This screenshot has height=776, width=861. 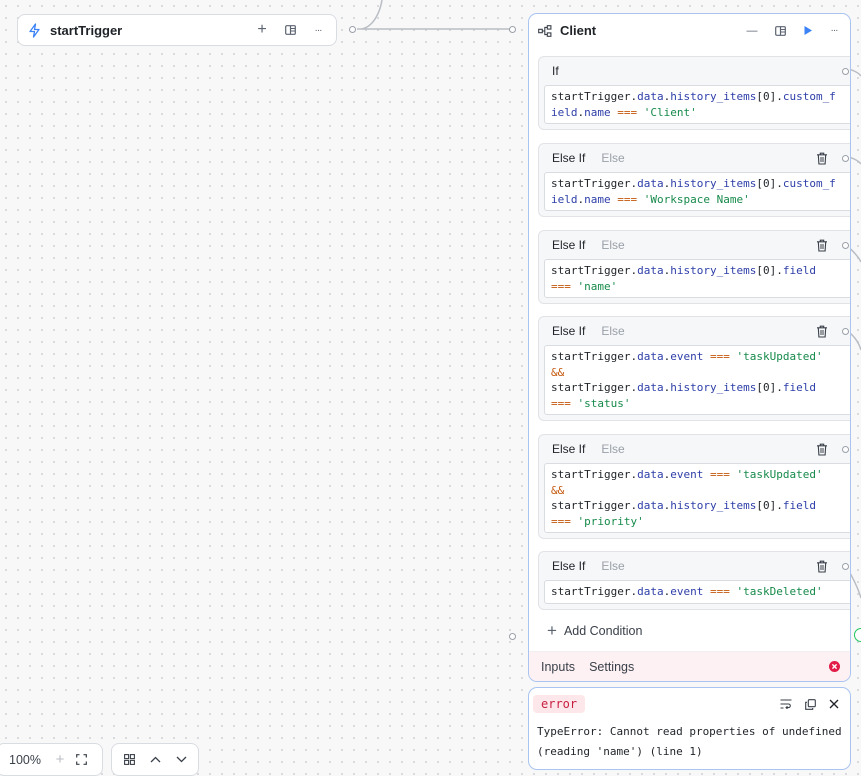 What do you see at coordinates (352, 29) in the screenshot?
I see `start-trigger-output-port` at bounding box center [352, 29].